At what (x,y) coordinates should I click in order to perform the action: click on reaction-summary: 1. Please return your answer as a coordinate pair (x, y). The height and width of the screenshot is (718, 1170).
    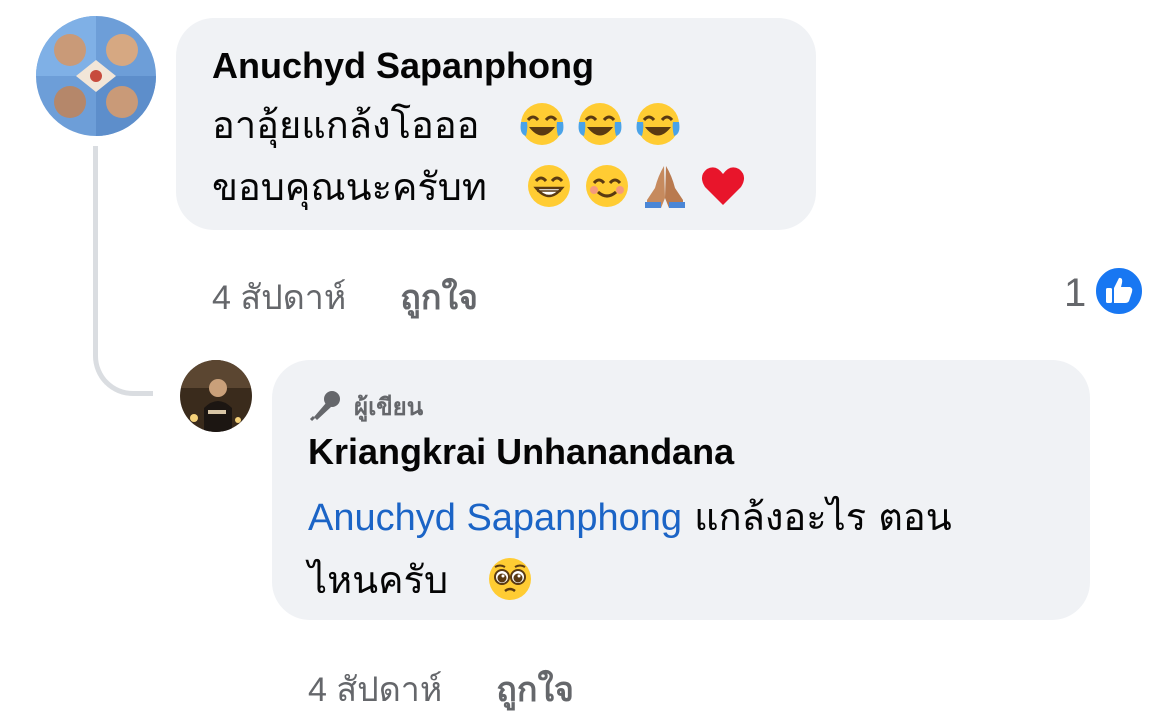
    Looking at the image, I should click on (1104, 293).